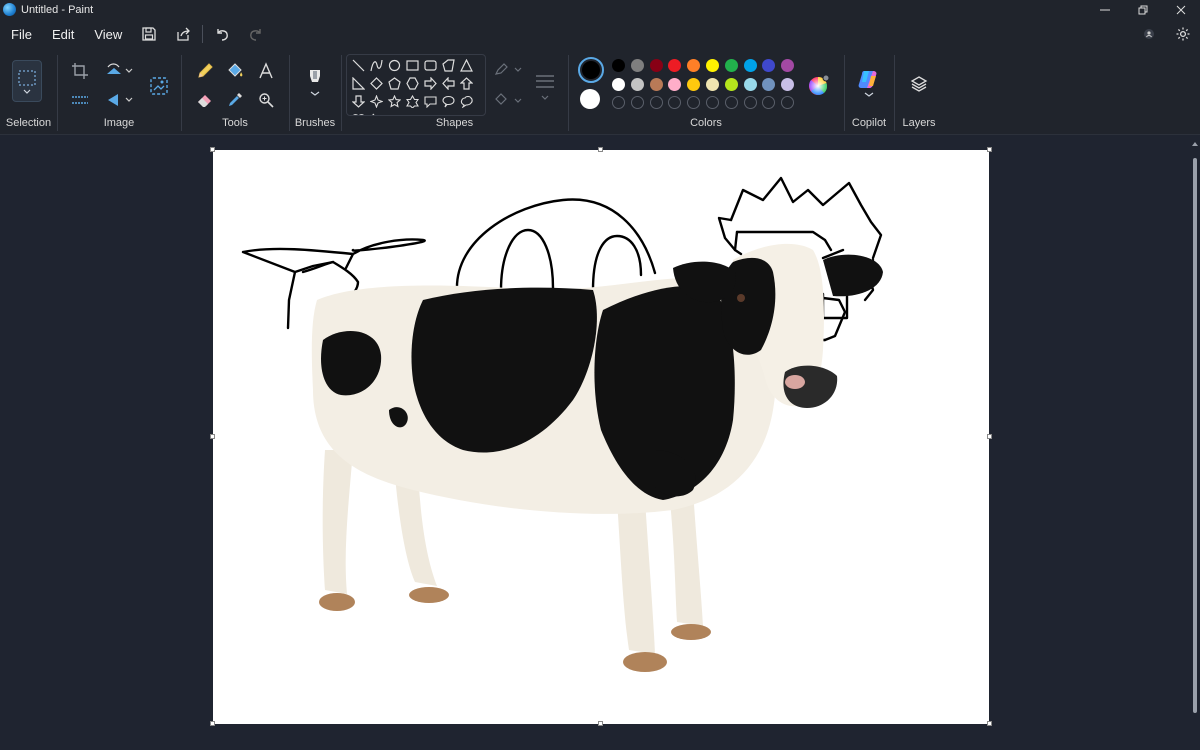 The width and height of the screenshot is (1200, 750). I want to click on resize-handle-top-left, so click(212, 149).